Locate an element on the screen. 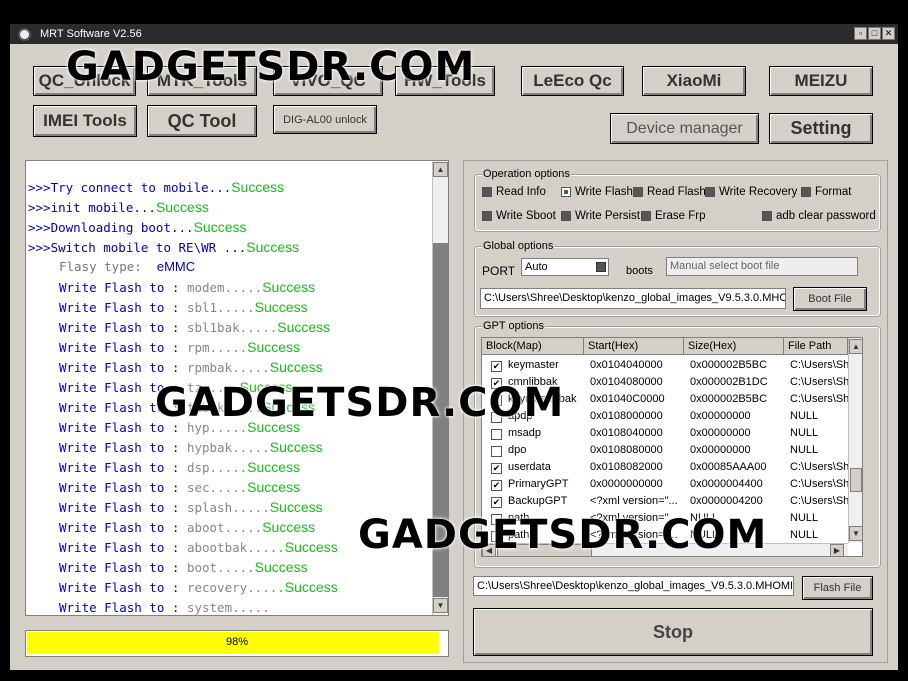  device-manager-button: Device manager is located at coordinates (684, 128).